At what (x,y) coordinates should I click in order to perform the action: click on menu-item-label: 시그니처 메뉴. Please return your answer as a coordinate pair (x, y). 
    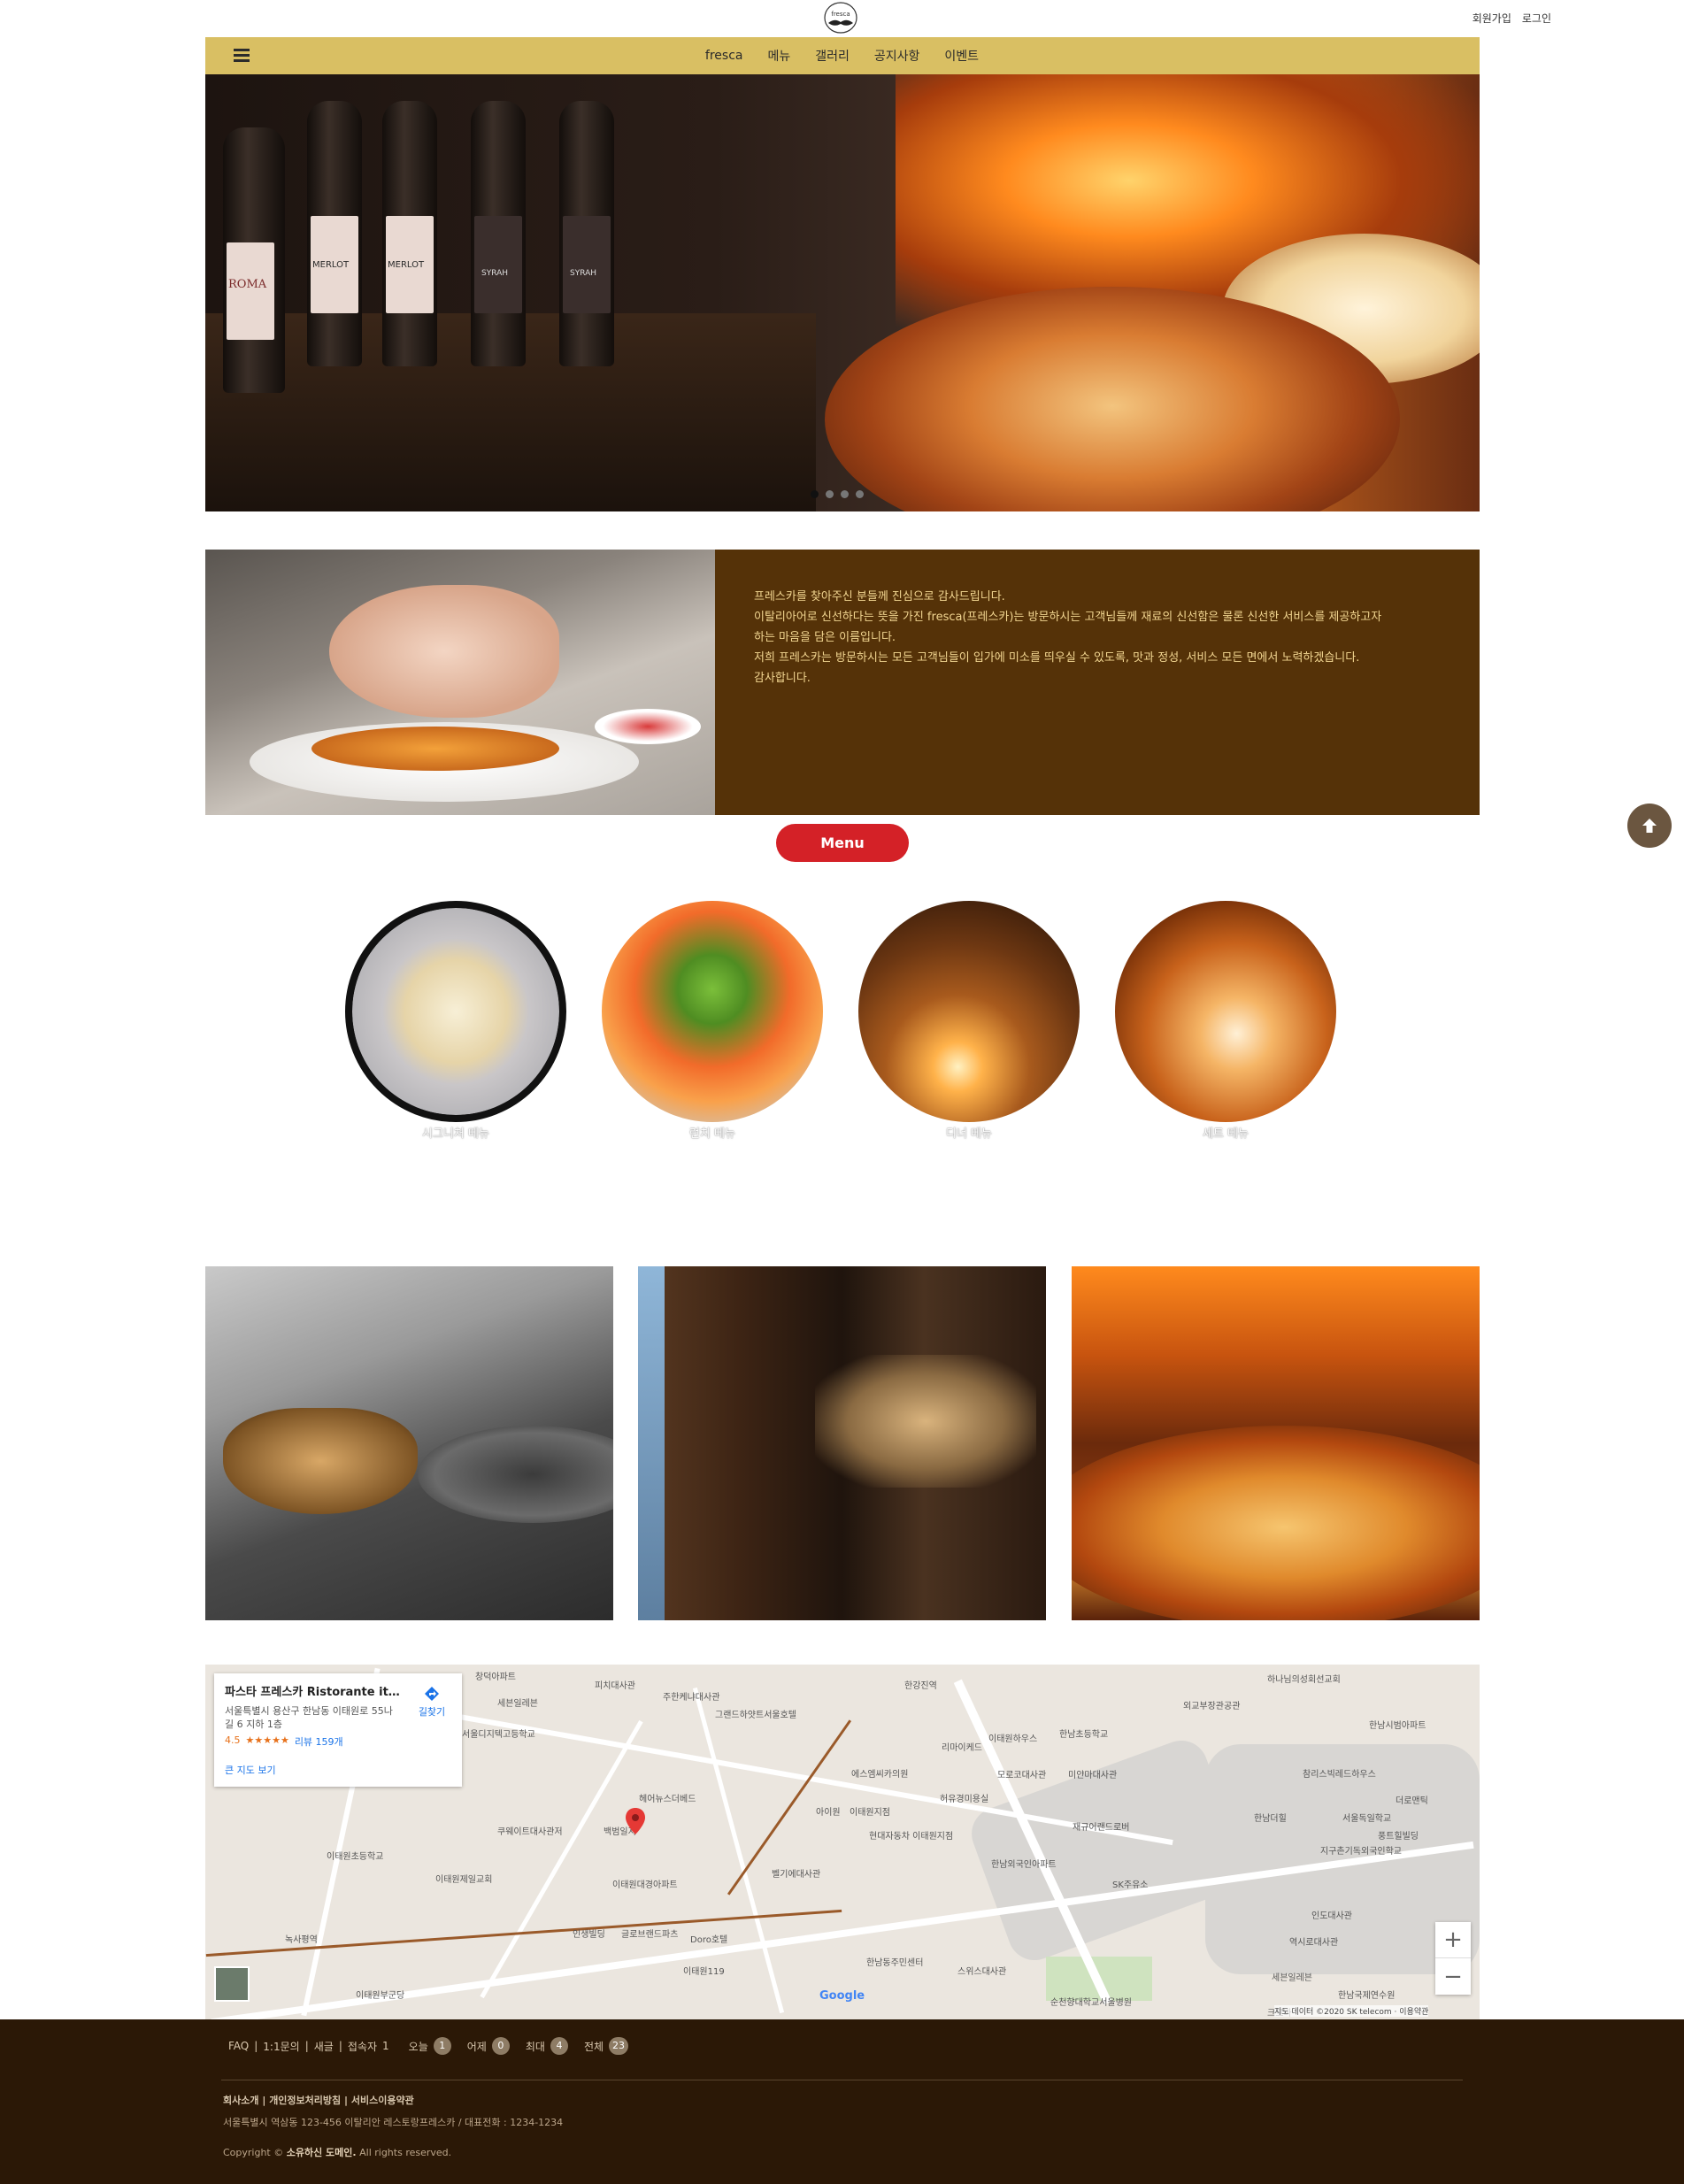
    Looking at the image, I should click on (455, 1132).